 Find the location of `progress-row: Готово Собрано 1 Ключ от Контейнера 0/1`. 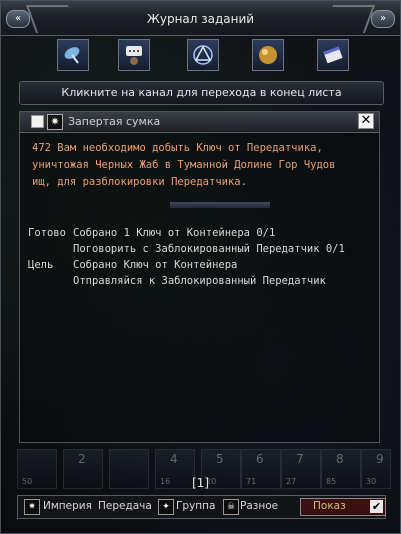

progress-row: Готово Собрано 1 Ключ от Контейнера 0/1 is located at coordinates (203, 233).